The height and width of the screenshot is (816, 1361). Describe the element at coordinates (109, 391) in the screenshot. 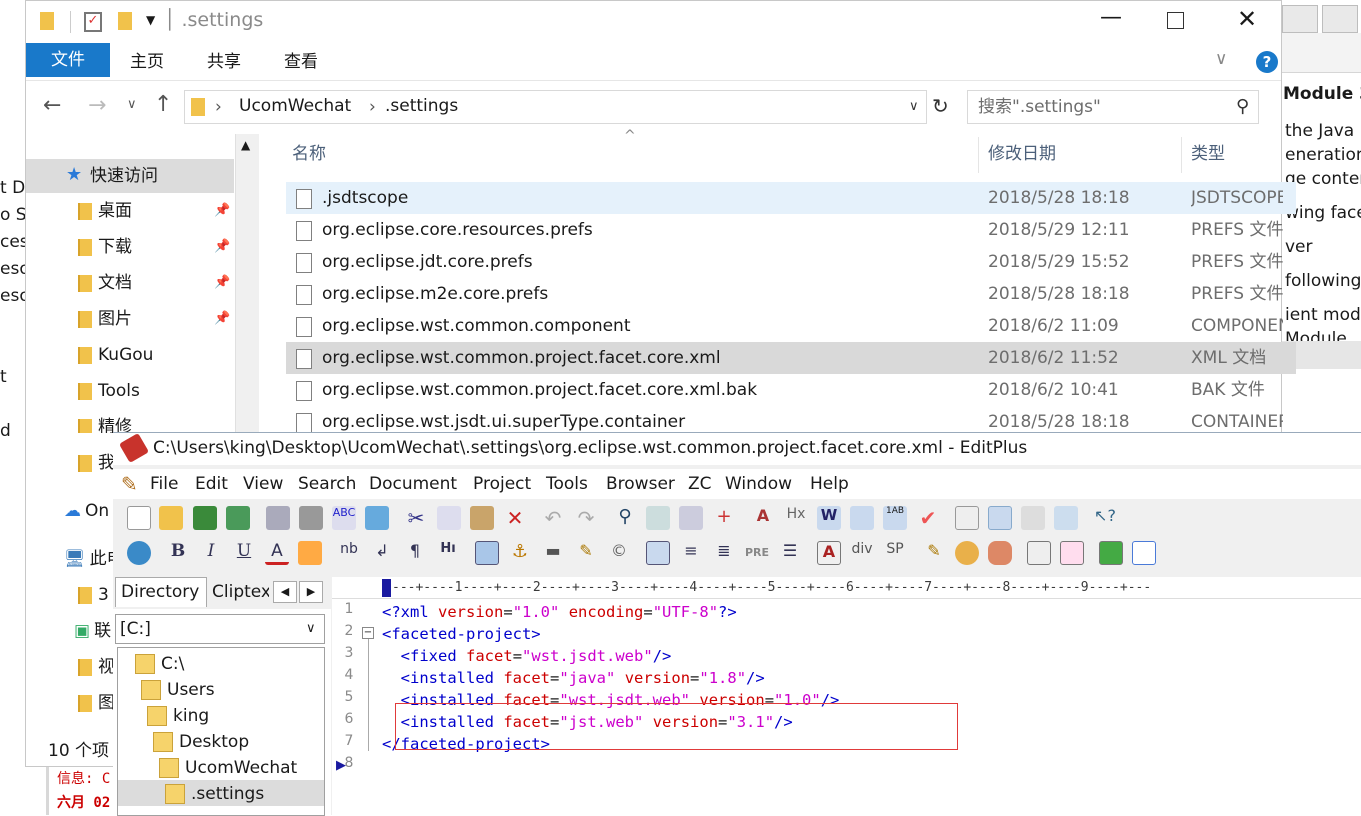

I see `nav-item-tools: Tools` at that location.